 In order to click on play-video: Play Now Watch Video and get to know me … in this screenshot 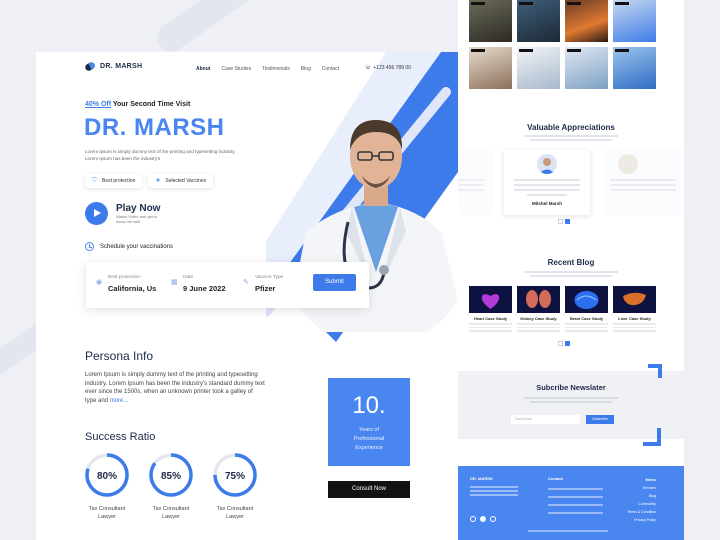, I will do `click(124, 213)`.